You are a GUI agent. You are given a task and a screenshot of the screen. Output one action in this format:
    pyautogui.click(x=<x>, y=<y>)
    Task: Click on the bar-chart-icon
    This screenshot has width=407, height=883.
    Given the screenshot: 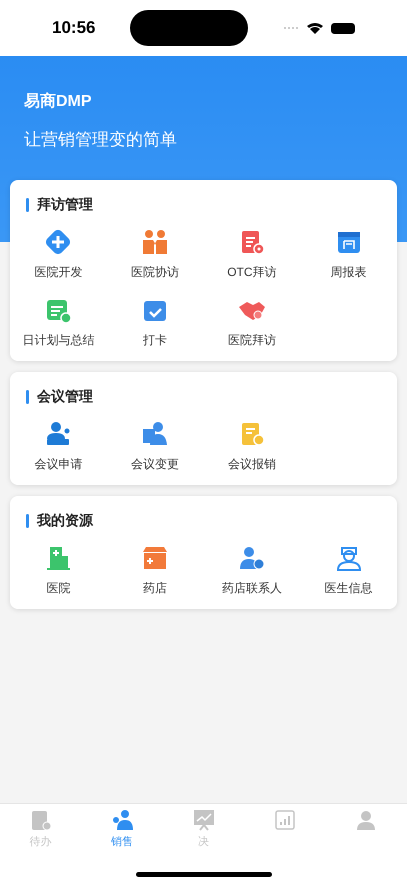 What is the action you would take?
    pyautogui.click(x=284, y=820)
    